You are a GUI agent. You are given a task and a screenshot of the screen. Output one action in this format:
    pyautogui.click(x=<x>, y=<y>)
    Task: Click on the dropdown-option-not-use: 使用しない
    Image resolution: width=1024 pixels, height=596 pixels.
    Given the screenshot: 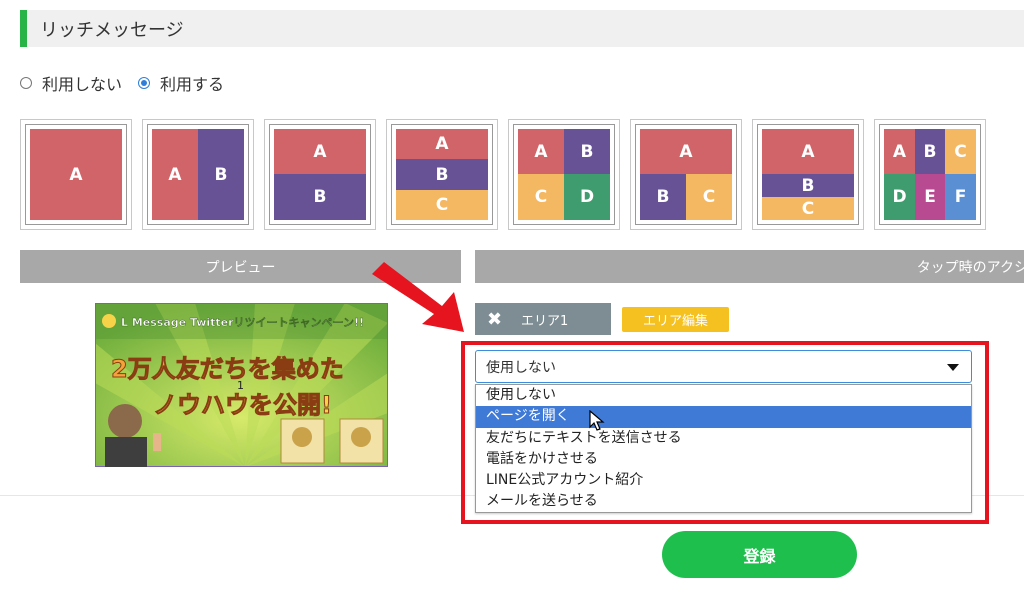 What is the action you would take?
    pyautogui.click(x=723, y=395)
    